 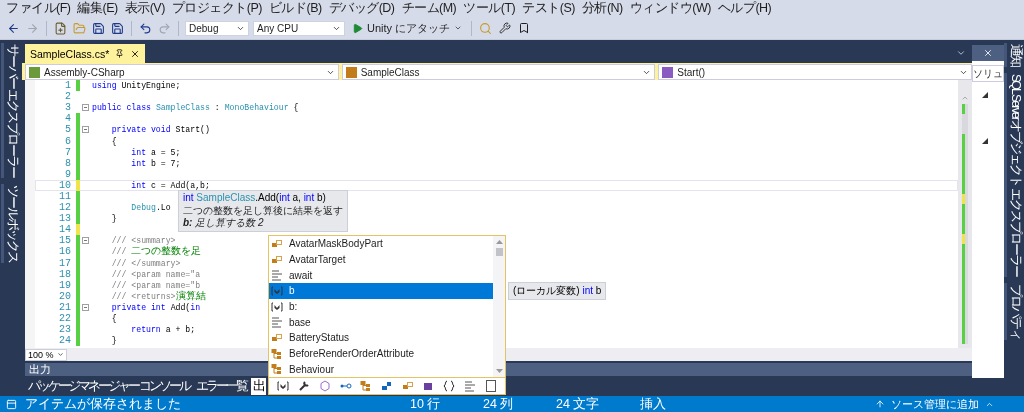 I want to click on code-line: int b = 7;, so click(x=155, y=163).